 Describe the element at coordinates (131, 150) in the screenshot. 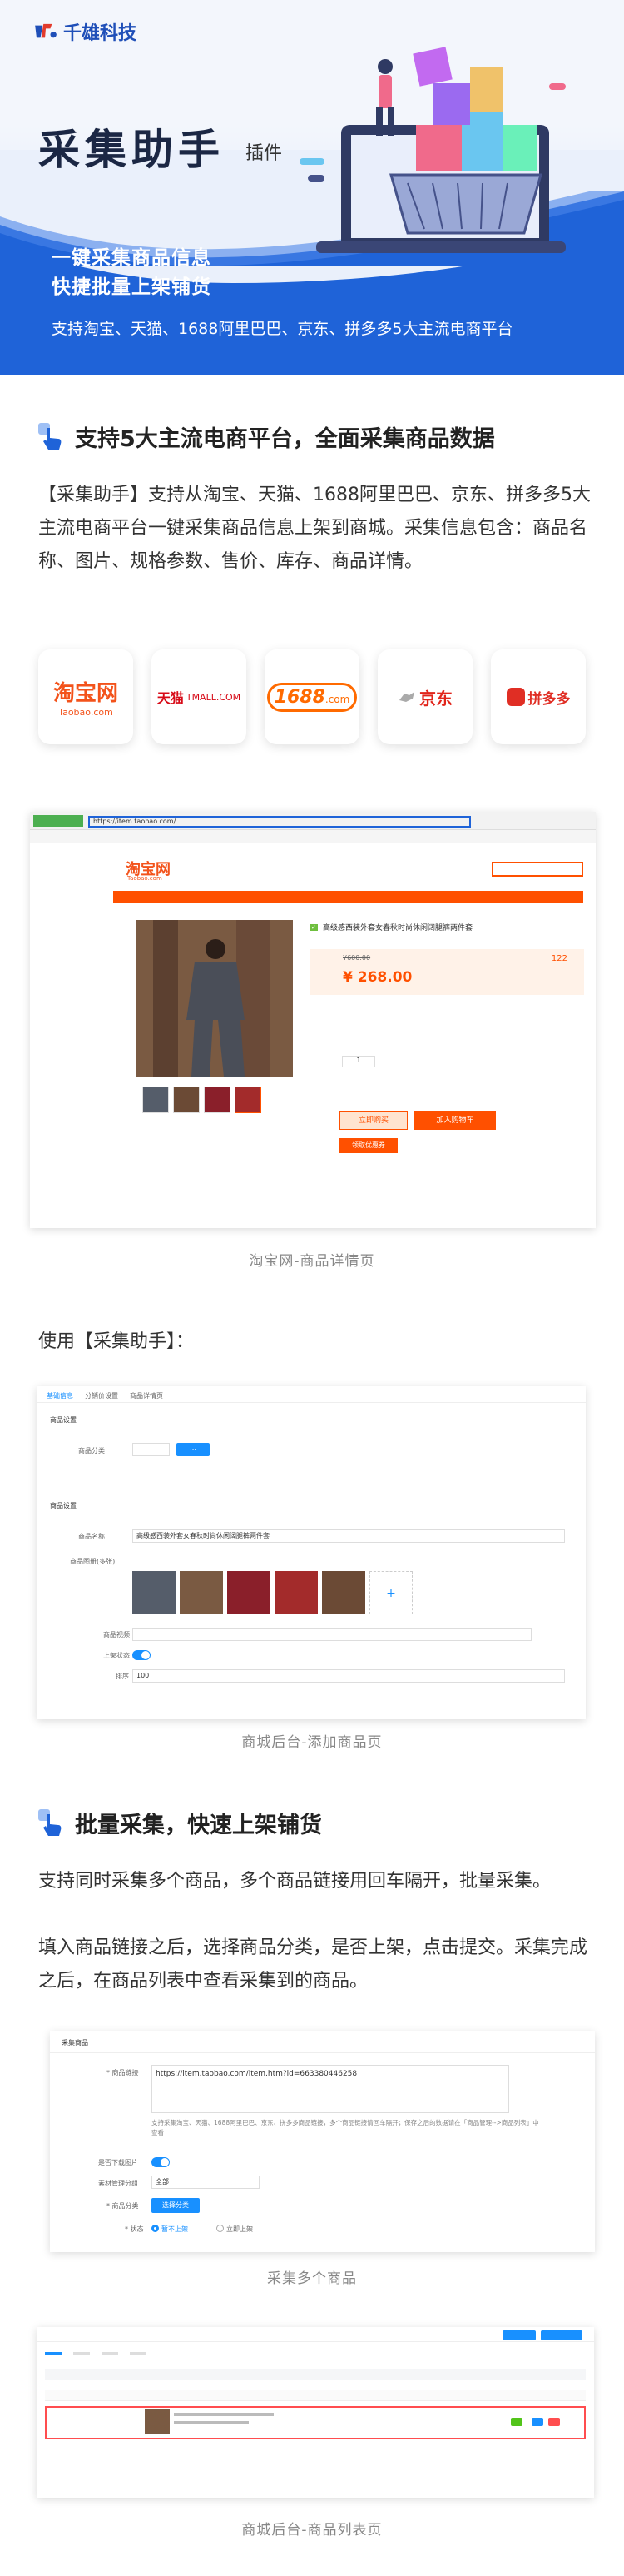

I see `hero-title: 采集助手` at that location.